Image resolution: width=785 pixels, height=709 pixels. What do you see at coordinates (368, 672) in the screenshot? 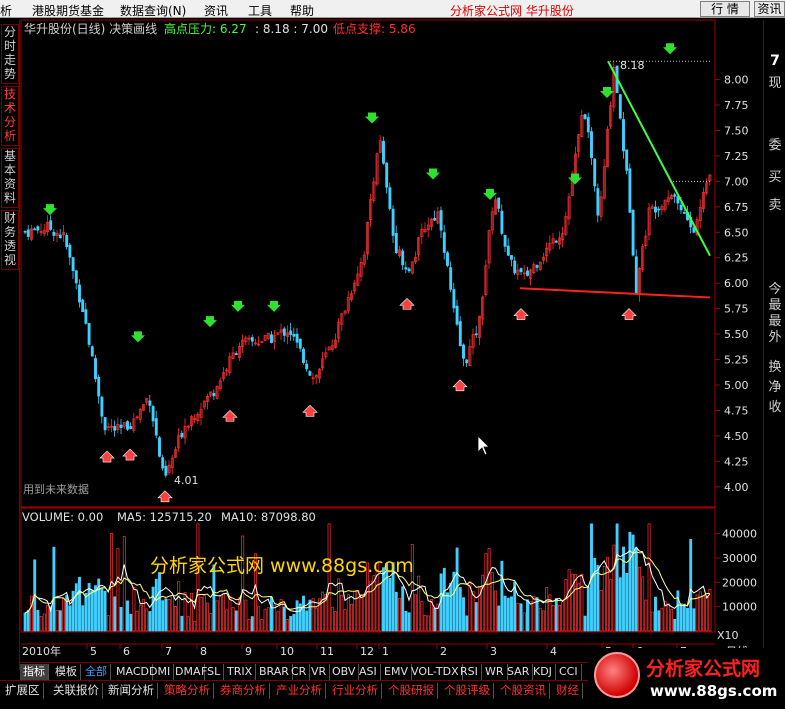
I see `tab-asi: ASI` at bounding box center [368, 672].